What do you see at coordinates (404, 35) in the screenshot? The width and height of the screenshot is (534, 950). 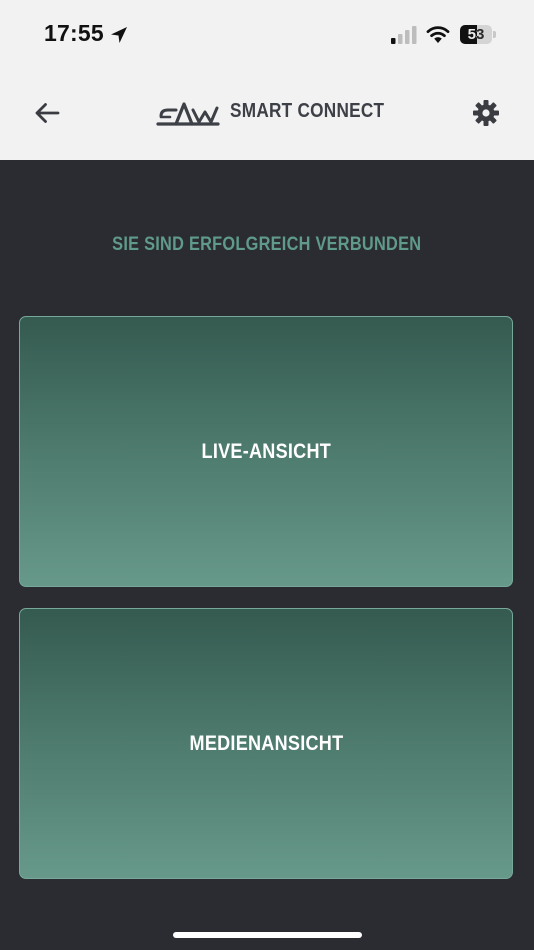 I see `cellular-signal-icon` at bounding box center [404, 35].